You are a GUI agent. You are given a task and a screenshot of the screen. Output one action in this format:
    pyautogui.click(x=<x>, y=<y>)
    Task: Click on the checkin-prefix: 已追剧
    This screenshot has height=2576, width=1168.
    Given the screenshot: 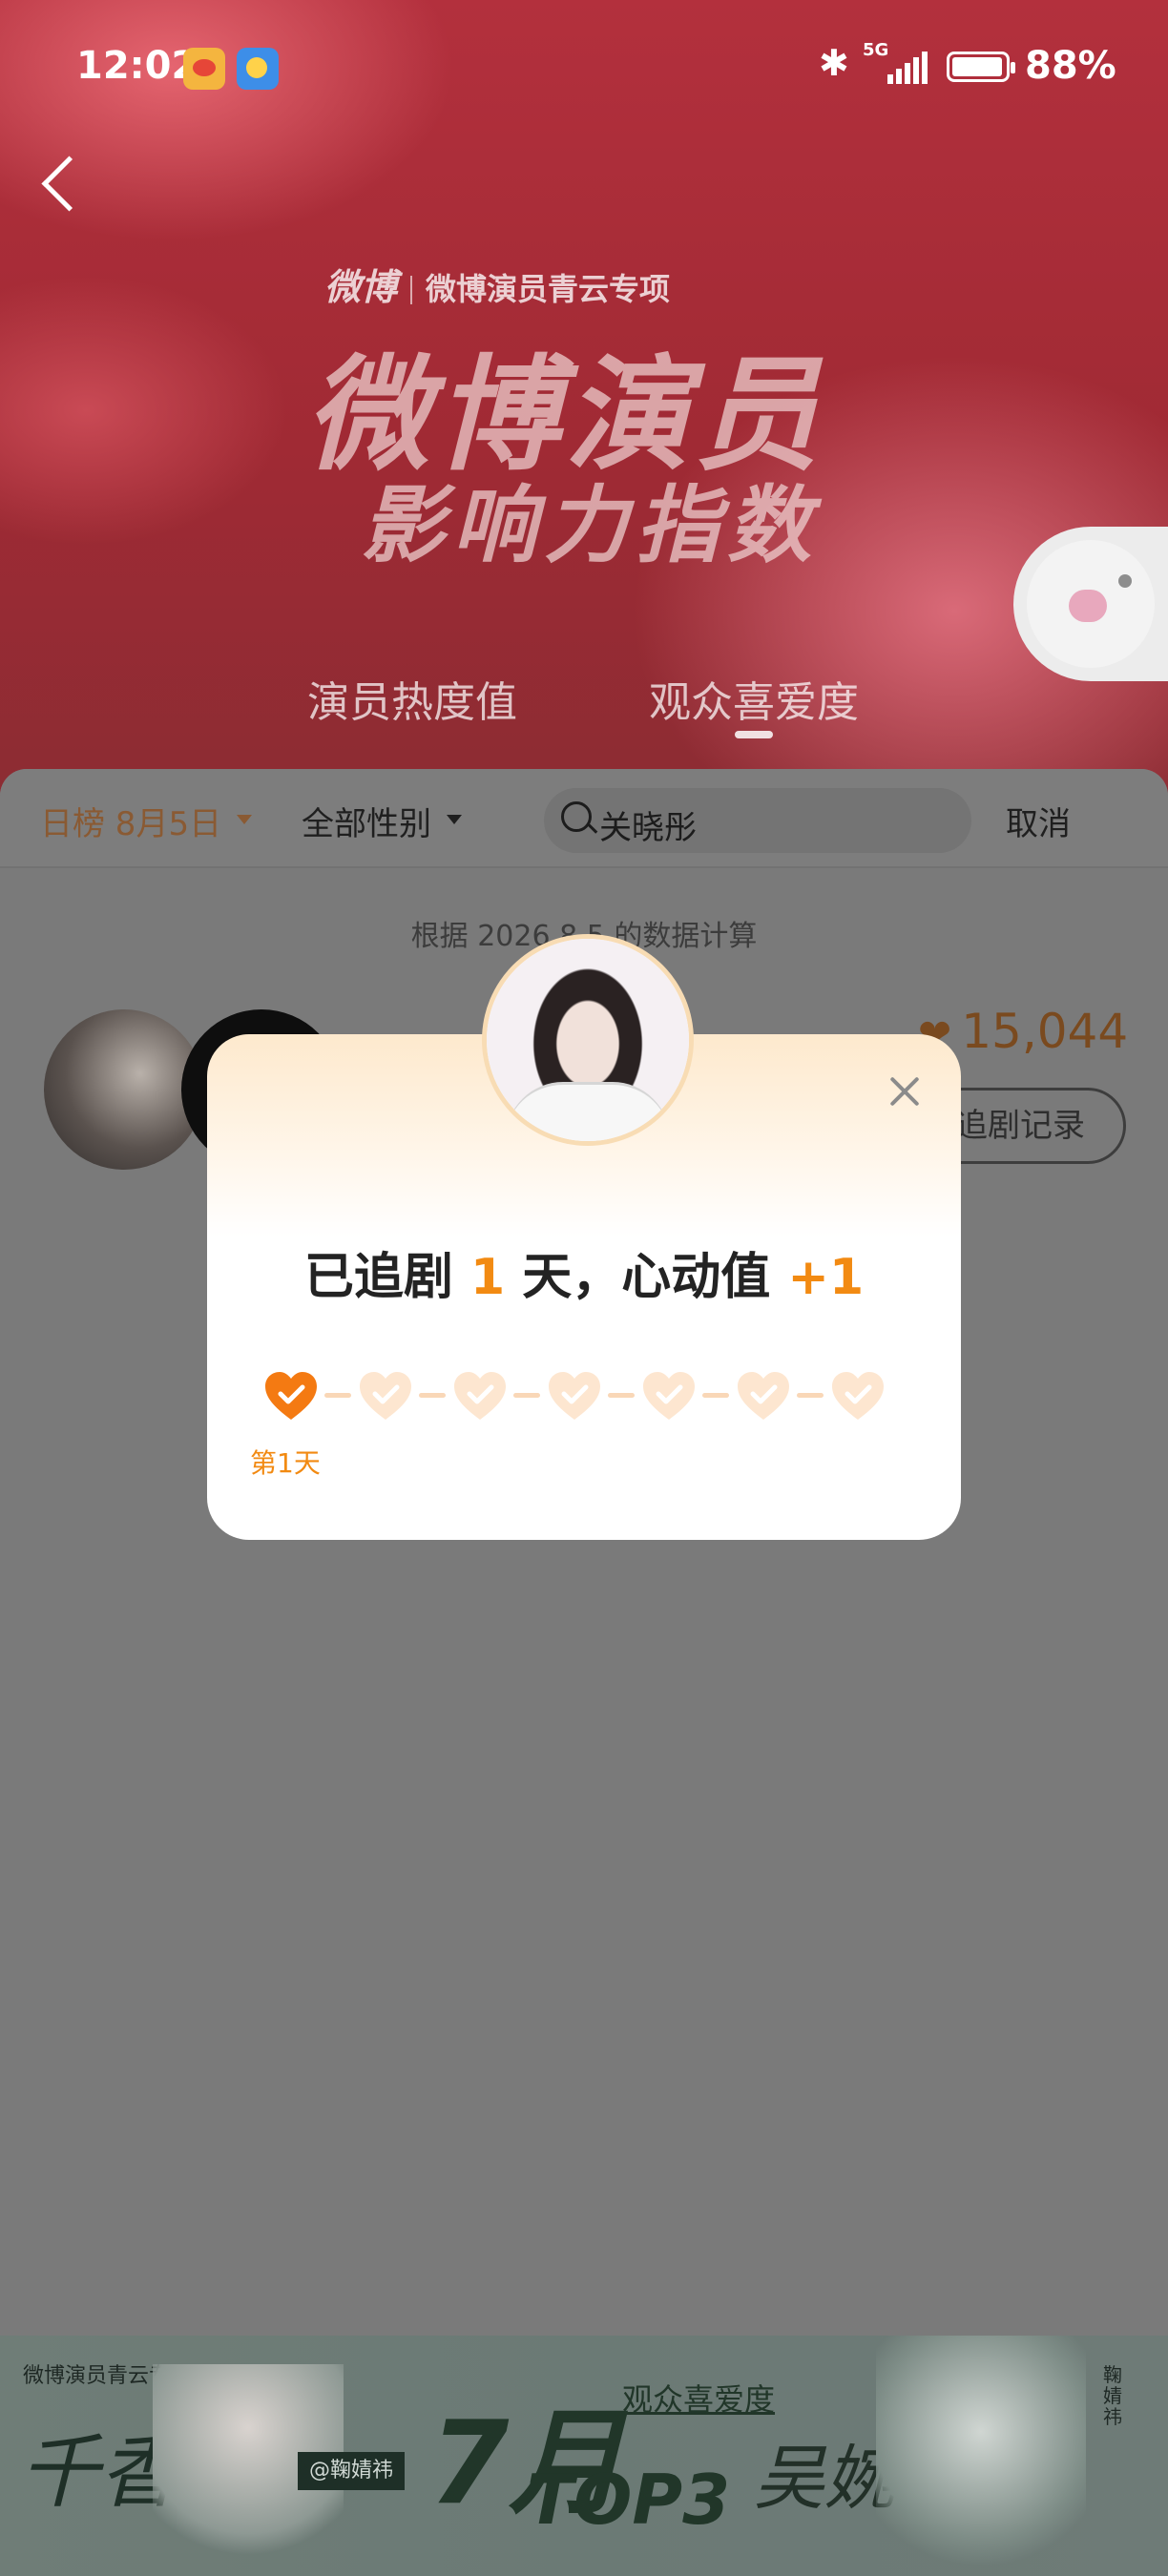 What is the action you would take?
    pyautogui.click(x=378, y=1277)
    